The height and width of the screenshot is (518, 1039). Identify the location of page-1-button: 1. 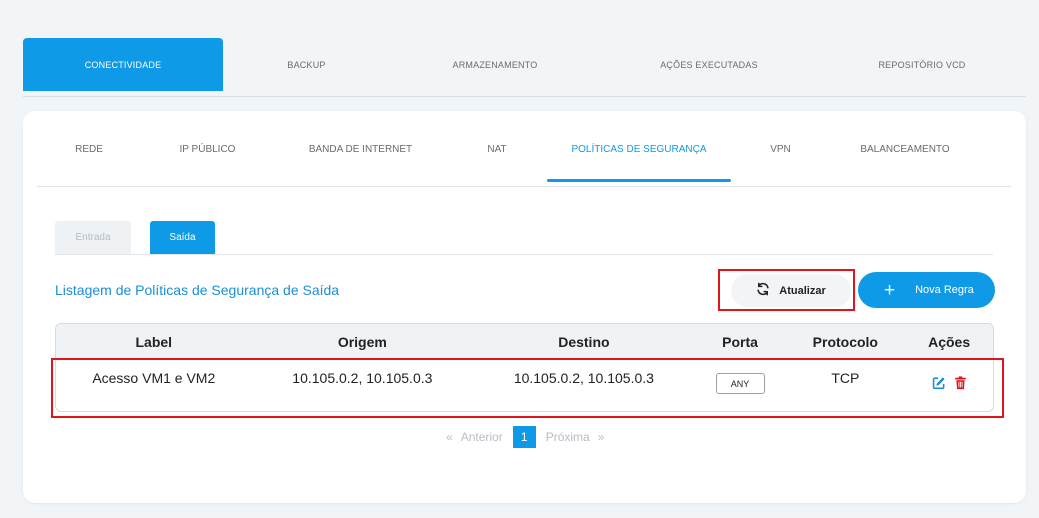
(524, 437).